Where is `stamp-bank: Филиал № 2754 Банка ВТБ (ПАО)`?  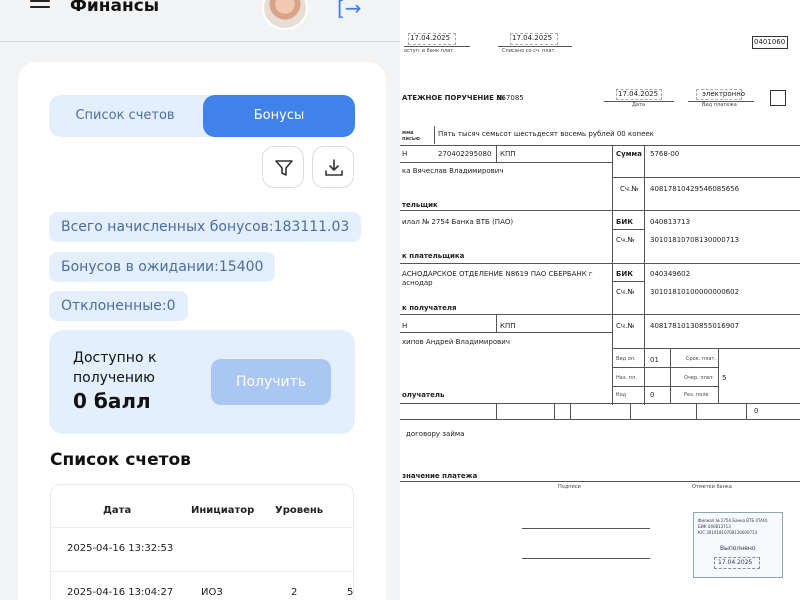 stamp-bank: Филиал № 2754 Банка ВТБ (ПАО) is located at coordinates (733, 520).